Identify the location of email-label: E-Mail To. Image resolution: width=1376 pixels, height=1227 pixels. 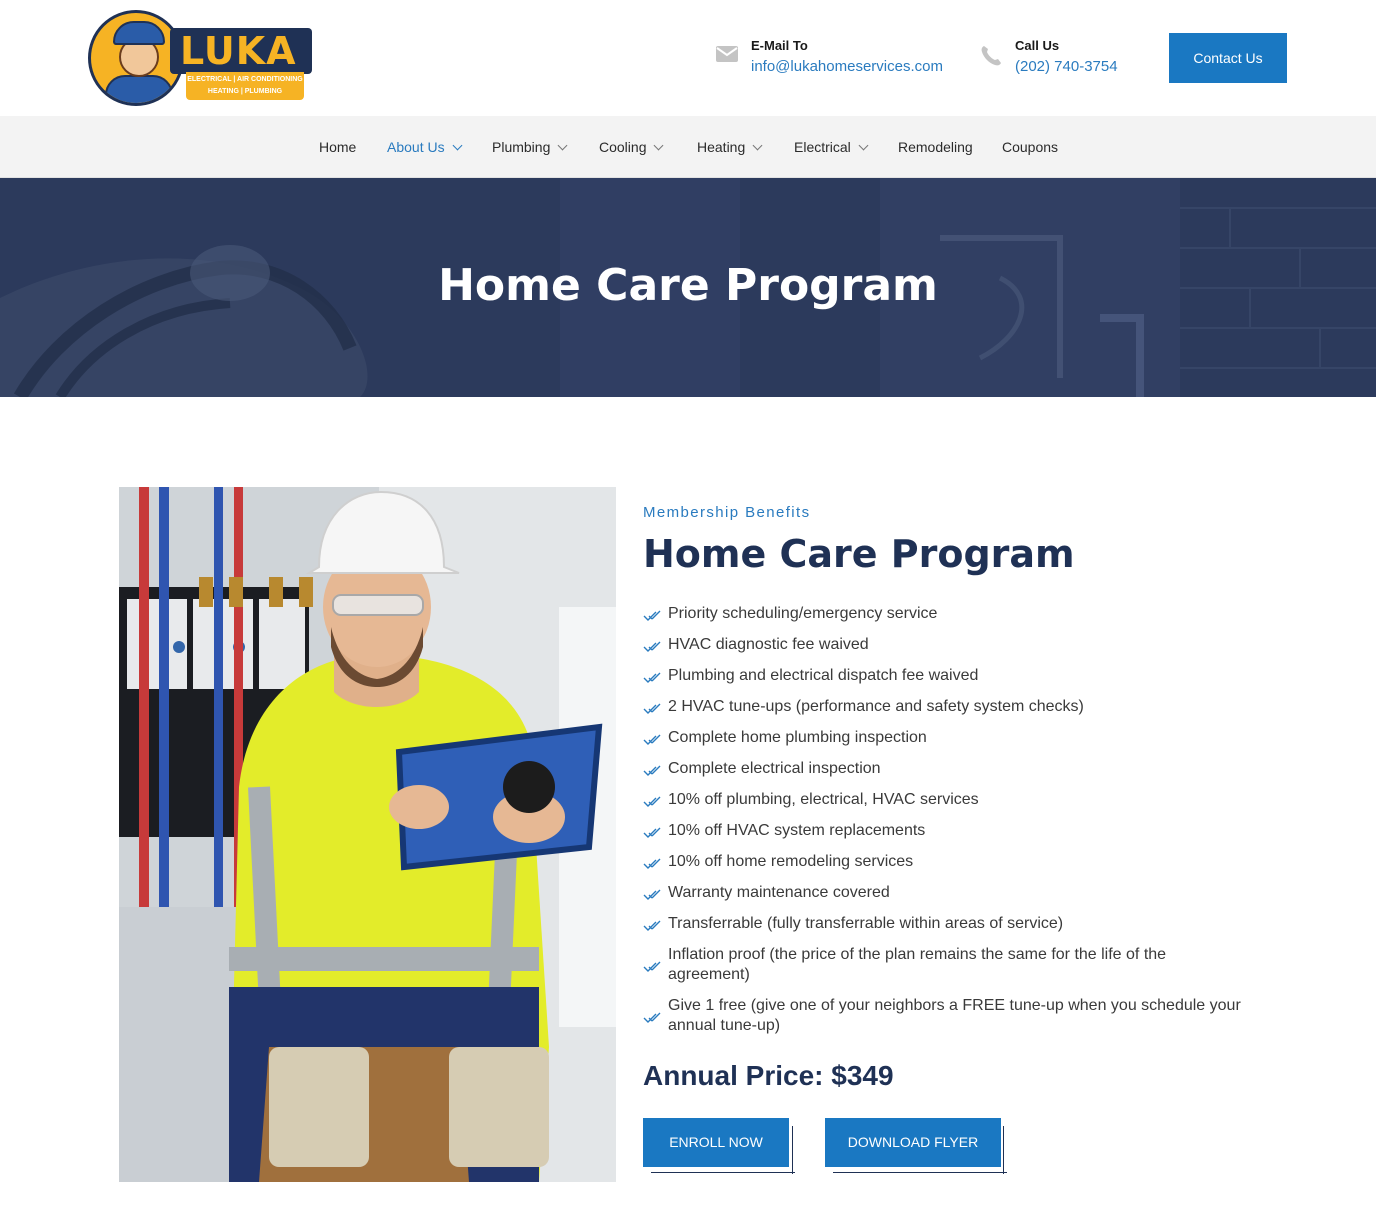
(779, 45).